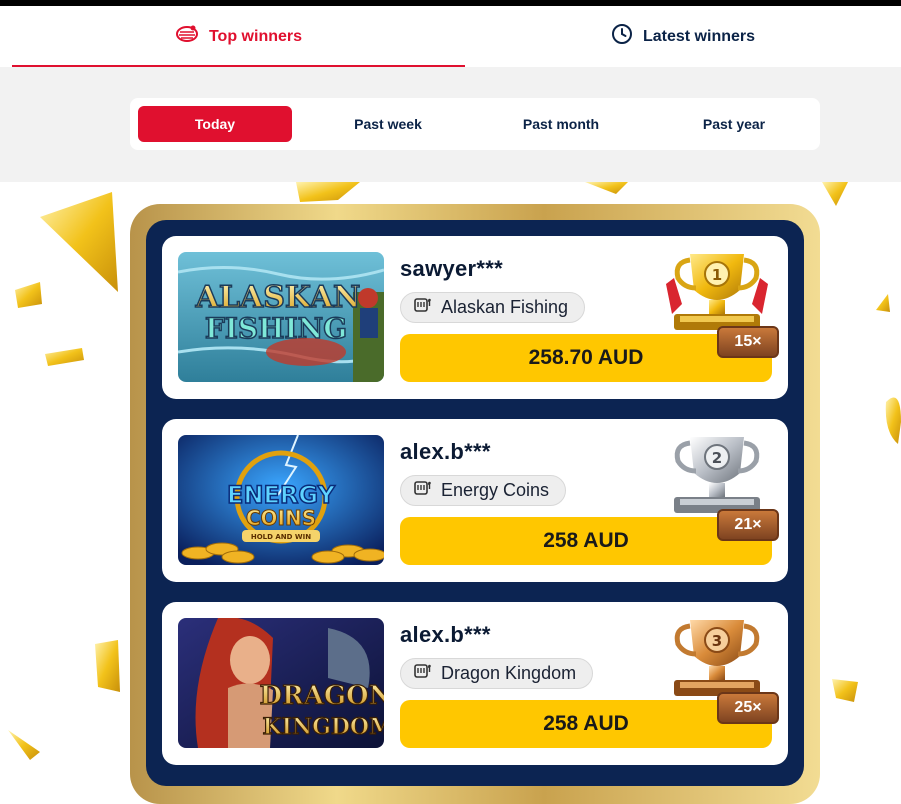 This screenshot has height=804, width=901. What do you see at coordinates (281, 518) in the screenshot?
I see `thumb-title-line2: COINS` at bounding box center [281, 518].